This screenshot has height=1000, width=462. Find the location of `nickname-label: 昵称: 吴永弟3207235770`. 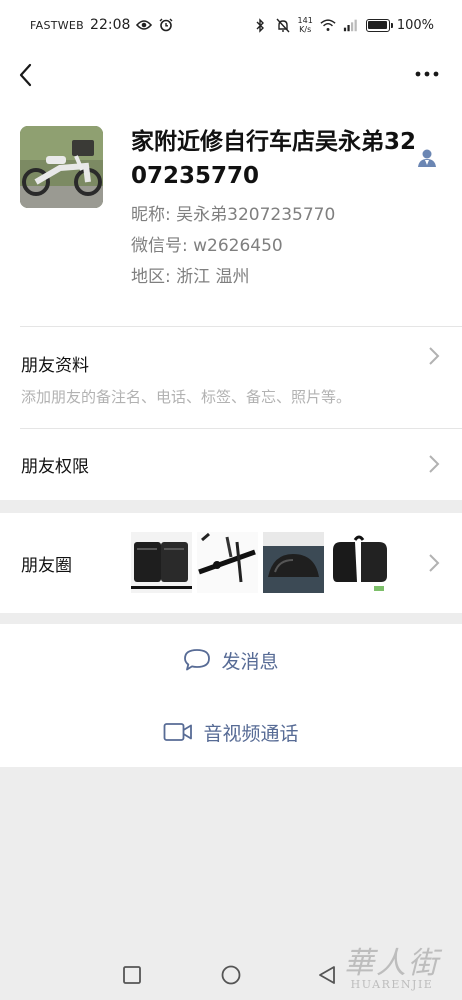

nickname-label: 昵称: 吴永弟3207235770 is located at coordinates (233, 215).